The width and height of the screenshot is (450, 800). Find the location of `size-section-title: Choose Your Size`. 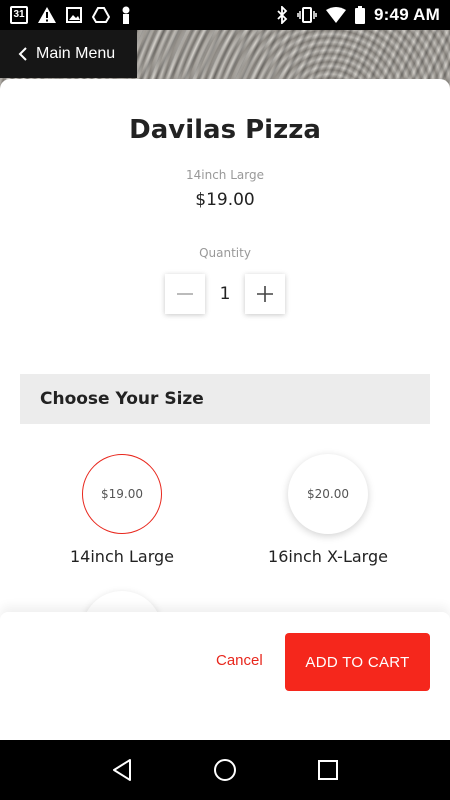

size-section-title: Choose Your Size is located at coordinates (122, 399).